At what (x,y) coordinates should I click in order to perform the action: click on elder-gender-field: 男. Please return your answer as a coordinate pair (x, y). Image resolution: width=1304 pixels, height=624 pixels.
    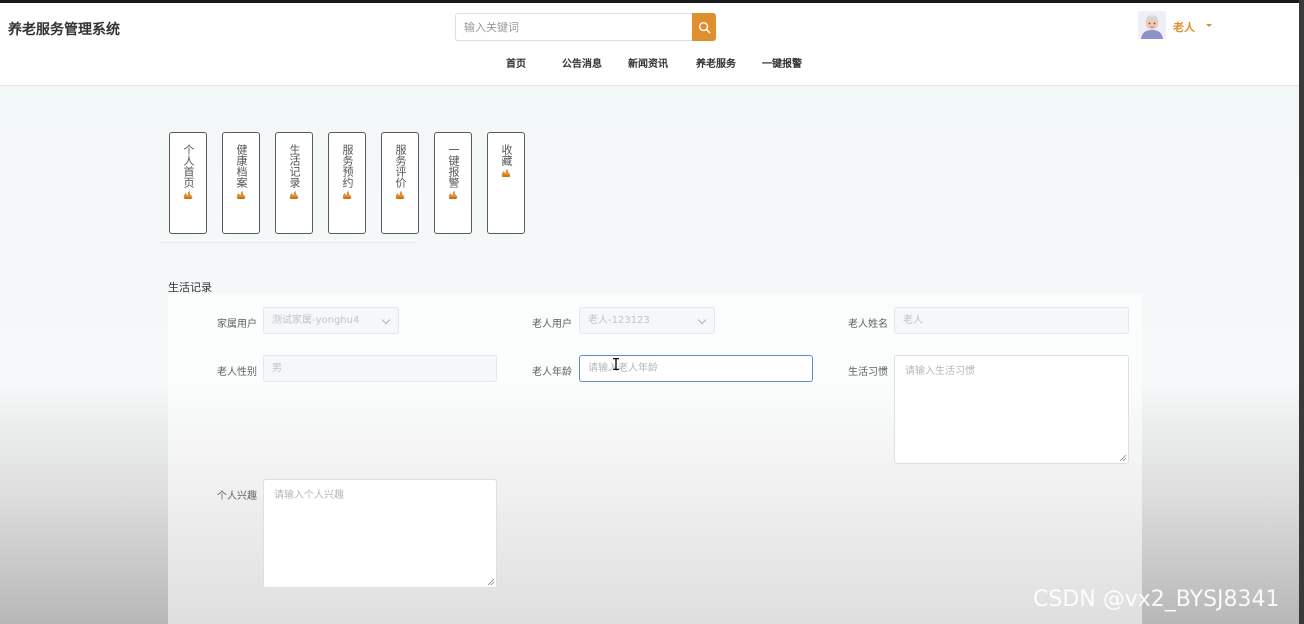
    Looking at the image, I should click on (380, 368).